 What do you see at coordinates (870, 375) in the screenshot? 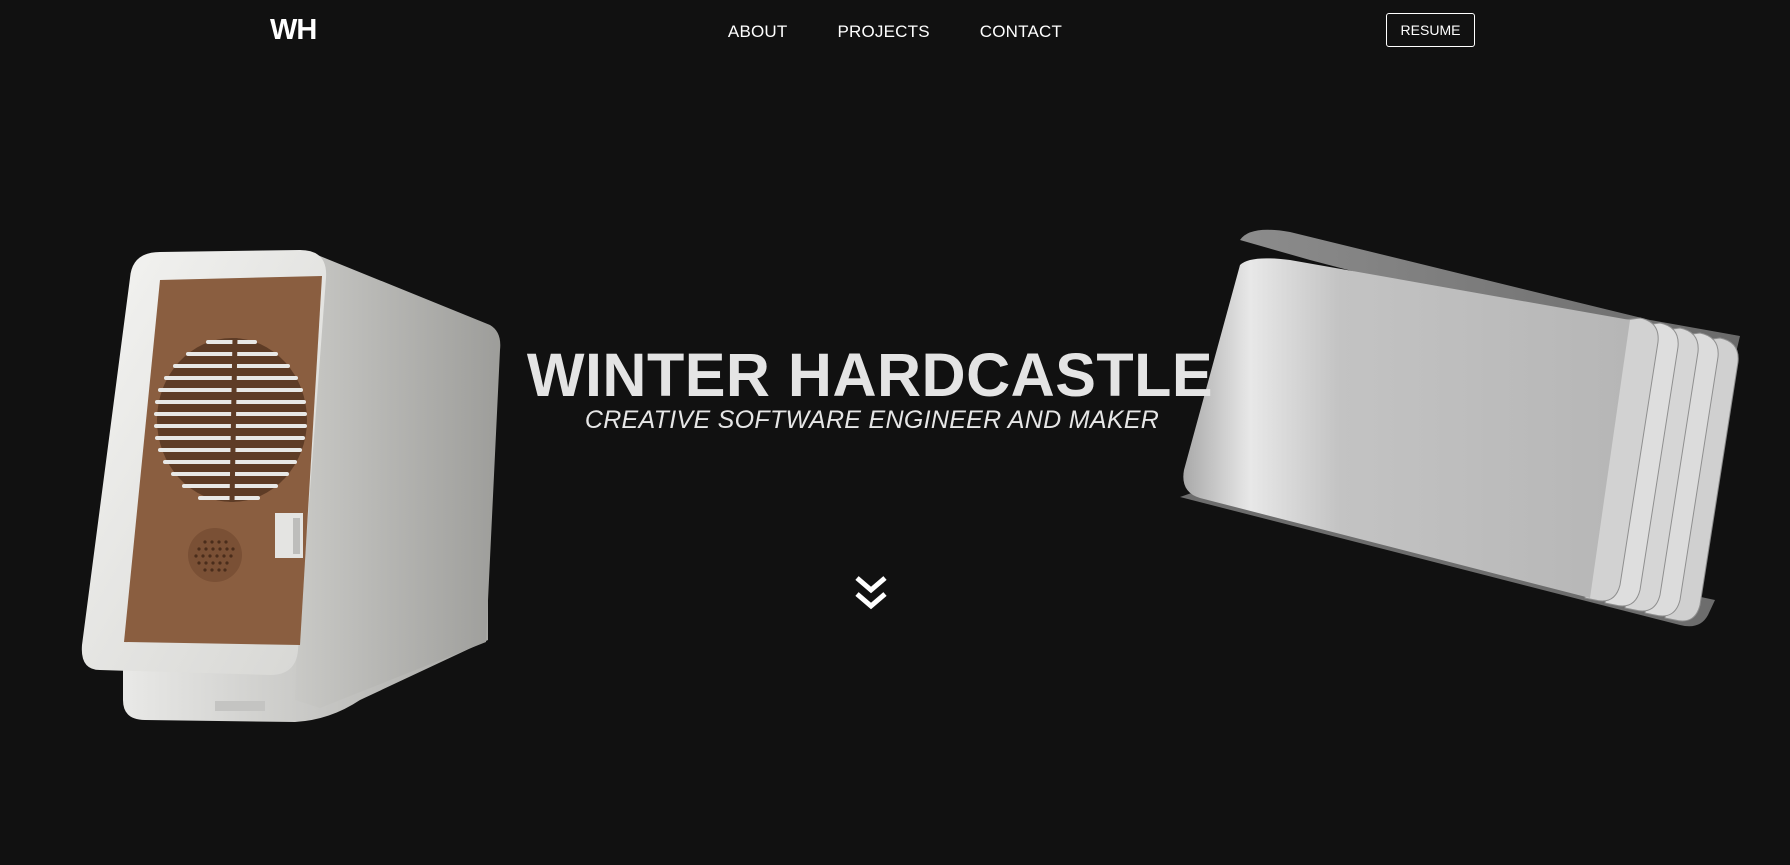
I see `hero-title: WINTER HARDCASTLE` at bounding box center [870, 375].